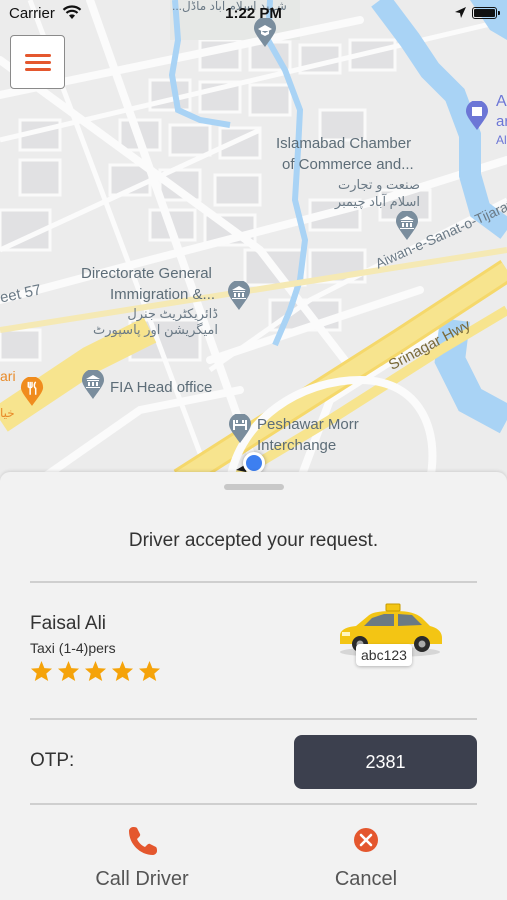  Describe the element at coordinates (240, 429) in the screenshot. I see `interchange-pin-icon` at that location.